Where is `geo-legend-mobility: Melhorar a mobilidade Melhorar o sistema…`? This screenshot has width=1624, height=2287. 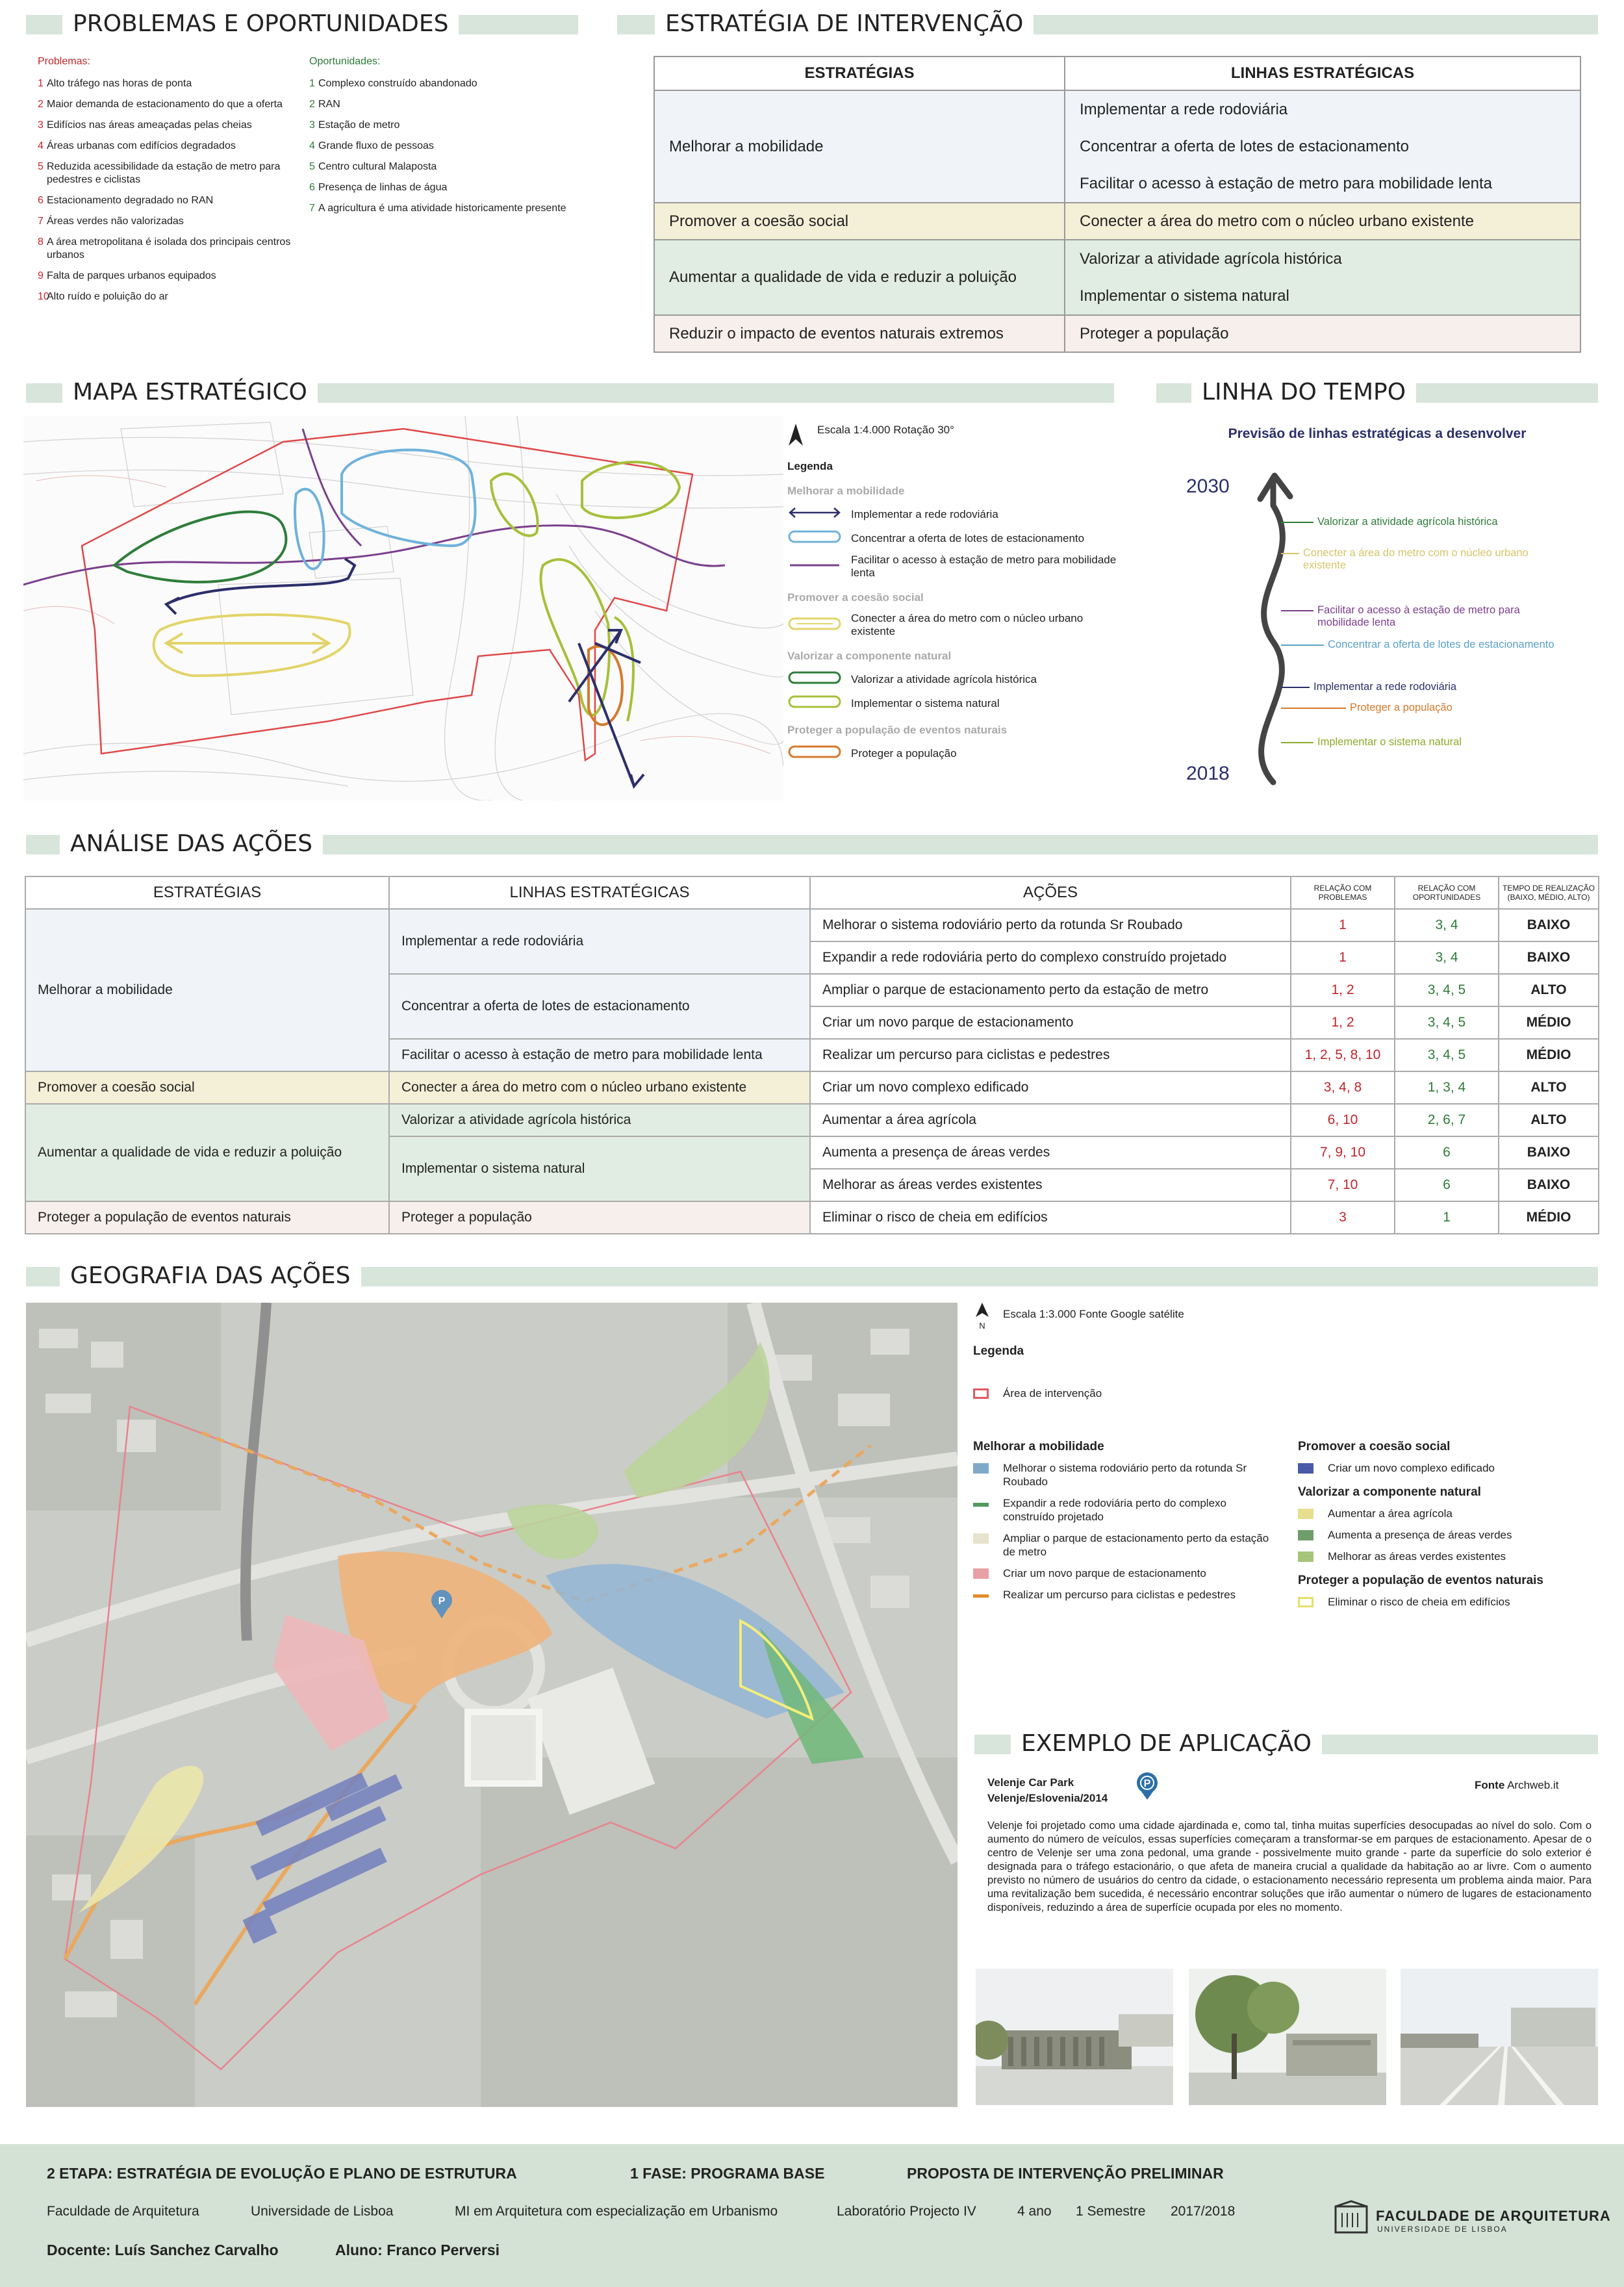
geo-legend-mobility: Melhorar a mobilidade Melhorar o sistema… is located at coordinates (1125, 1519).